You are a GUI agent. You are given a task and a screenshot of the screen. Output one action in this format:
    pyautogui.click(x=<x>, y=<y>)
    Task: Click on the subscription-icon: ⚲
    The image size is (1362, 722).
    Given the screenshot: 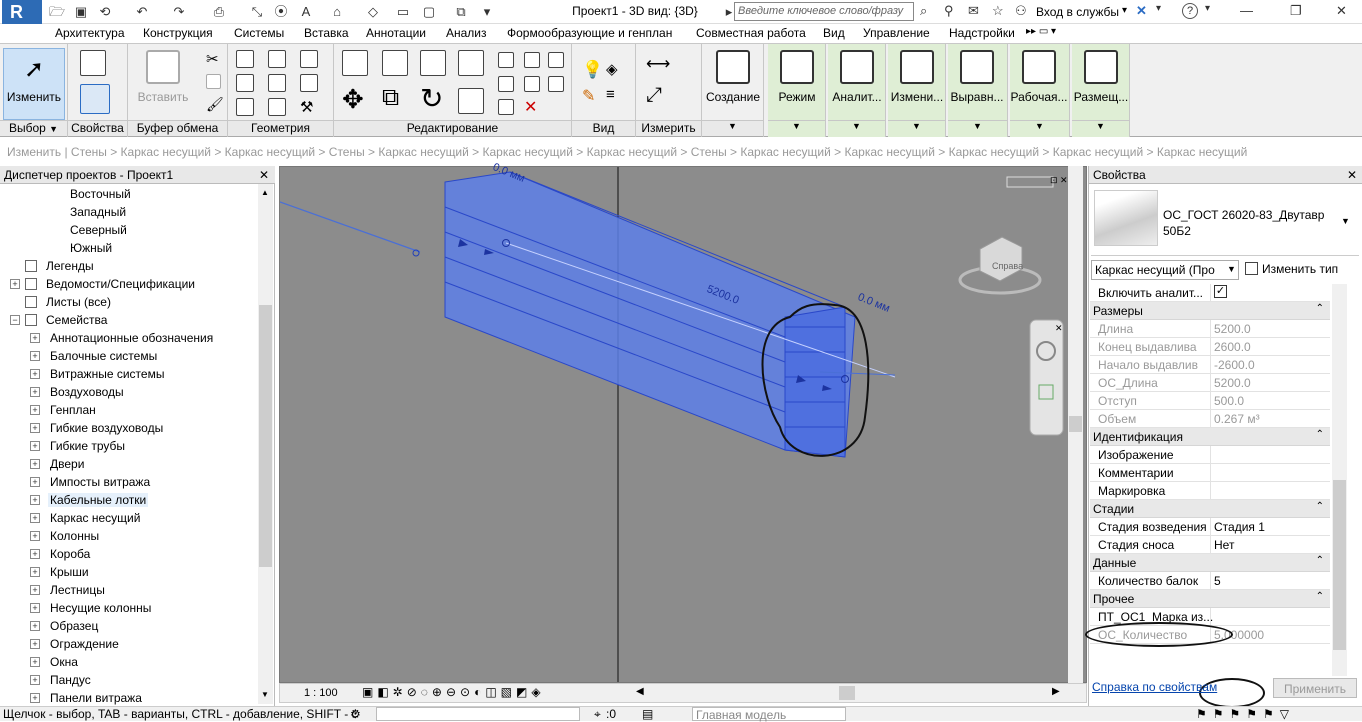 What is the action you would take?
    pyautogui.click(x=949, y=11)
    